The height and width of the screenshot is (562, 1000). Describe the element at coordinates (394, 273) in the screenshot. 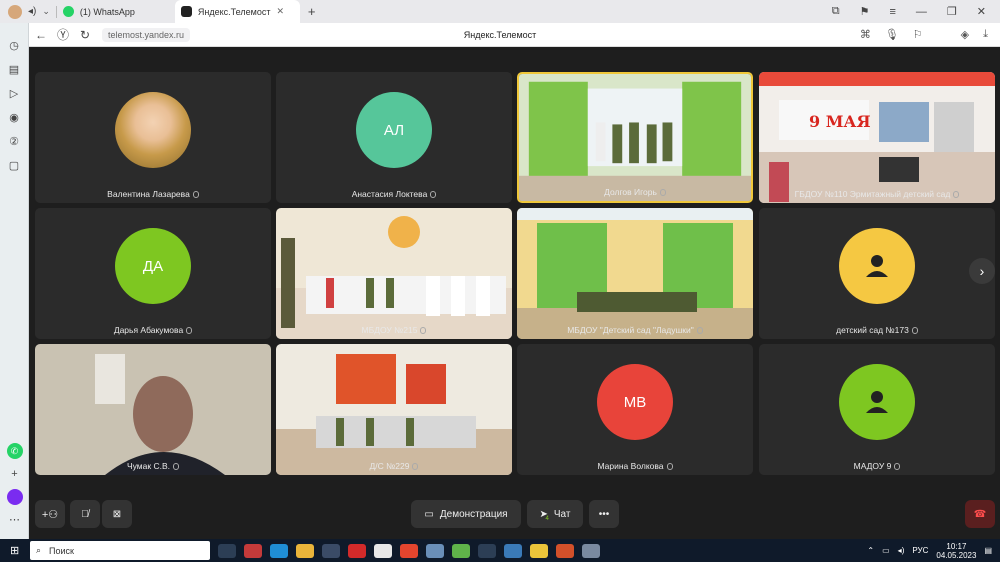

I see `participant-tile: МБДОУ №215` at that location.